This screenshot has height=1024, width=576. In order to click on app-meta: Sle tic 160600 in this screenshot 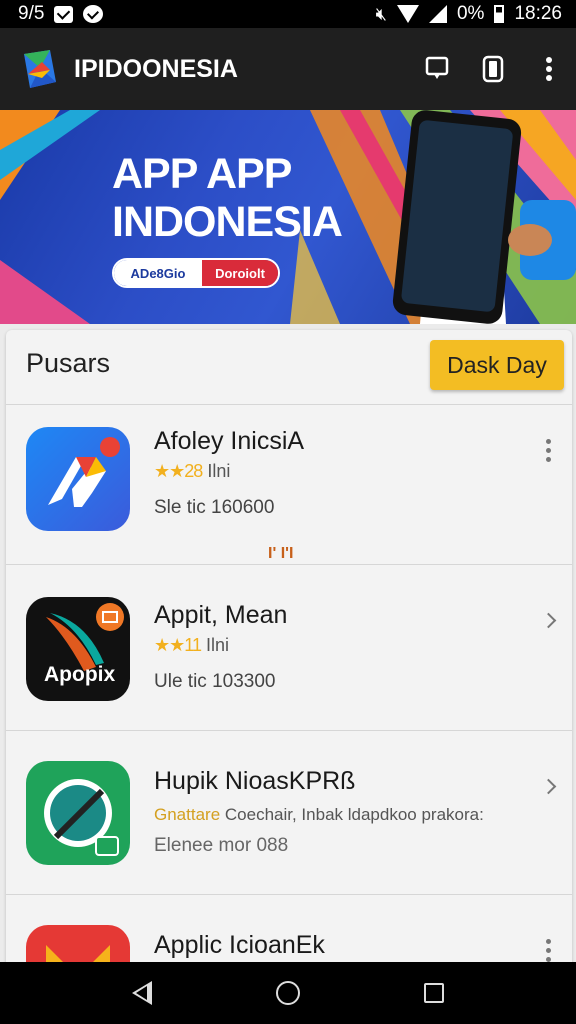, I will do `click(214, 507)`.